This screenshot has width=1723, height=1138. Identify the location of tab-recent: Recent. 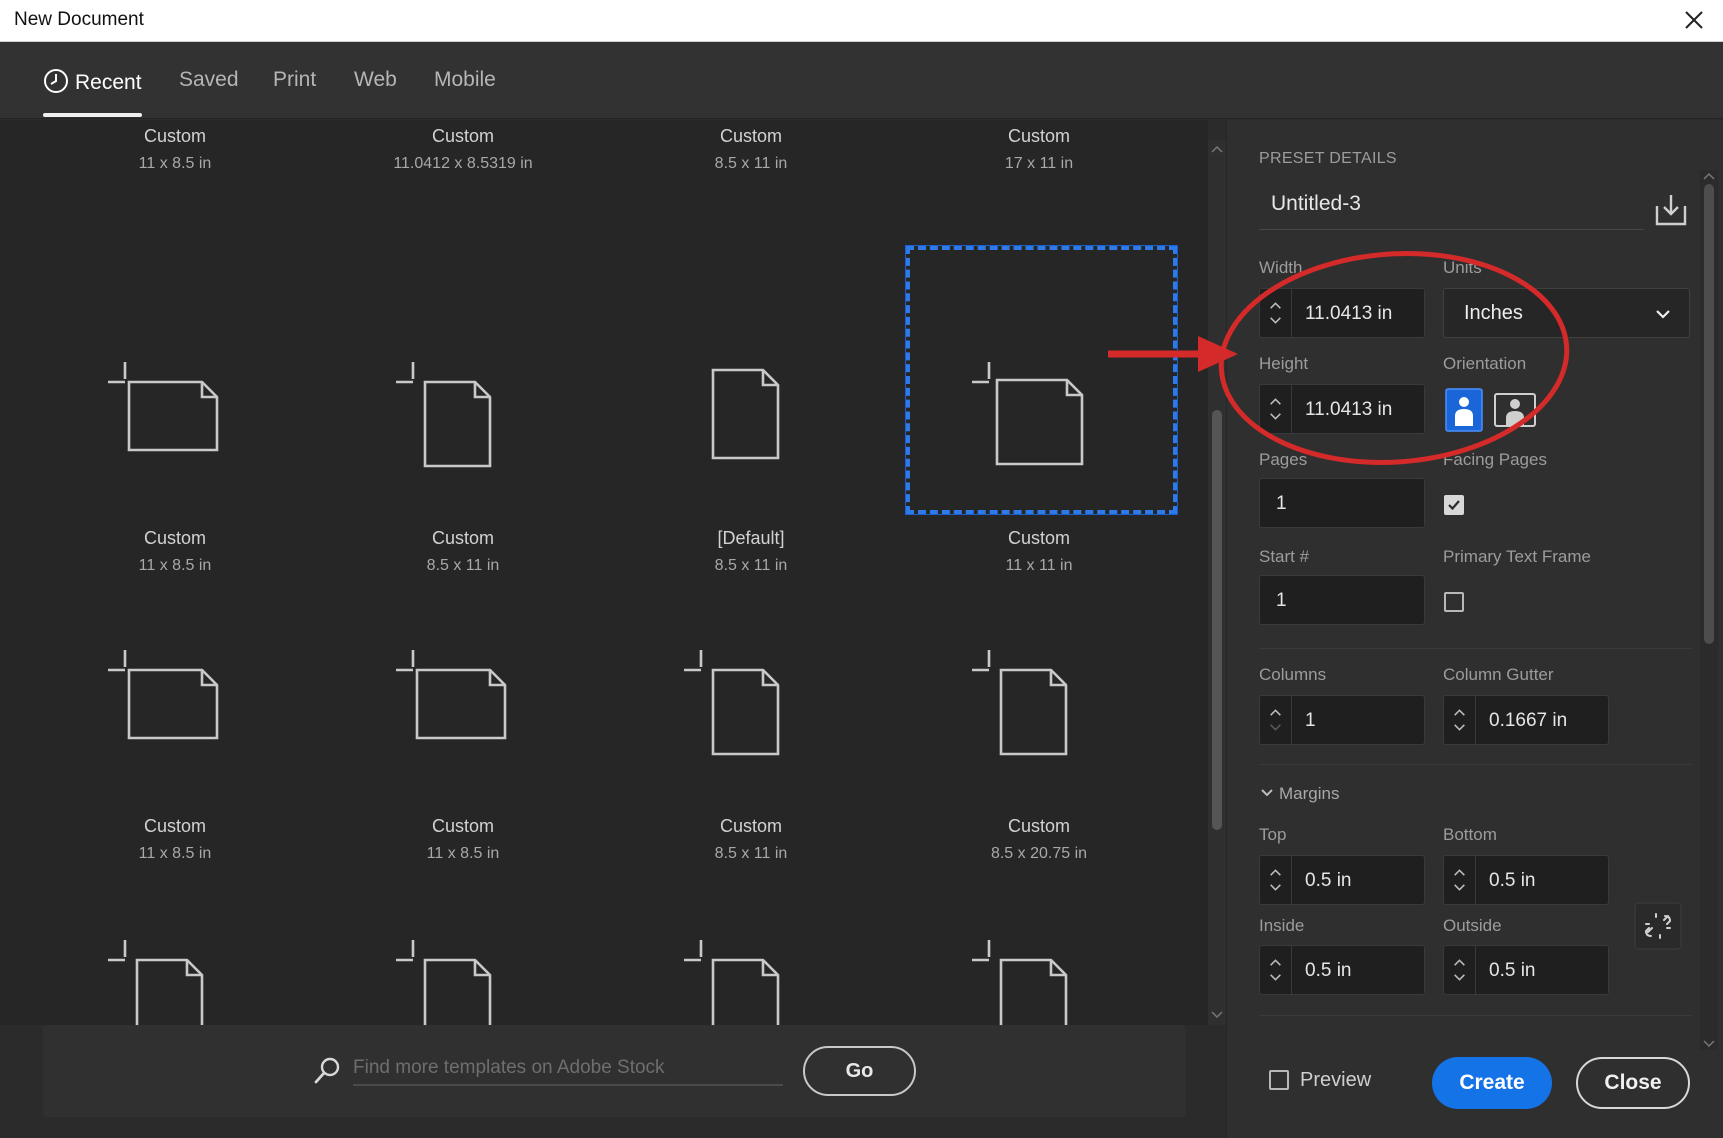
(92, 81).